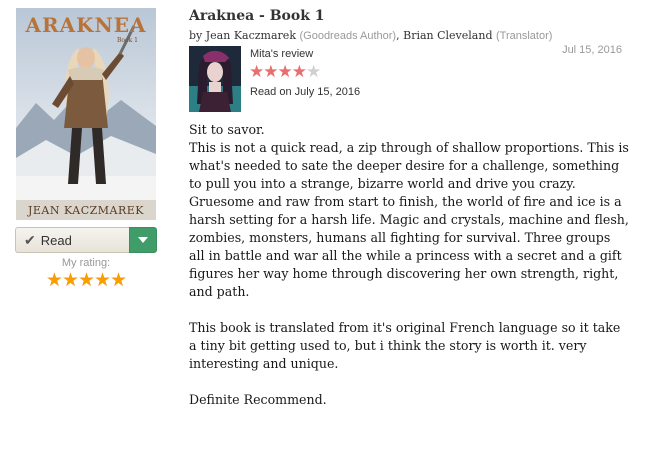 The width and height of the screenshot is (647, 476). Describe the element at coordinates (348, 36) in the screenshot. I see `author-role: (Goodreads Author)` at that location.